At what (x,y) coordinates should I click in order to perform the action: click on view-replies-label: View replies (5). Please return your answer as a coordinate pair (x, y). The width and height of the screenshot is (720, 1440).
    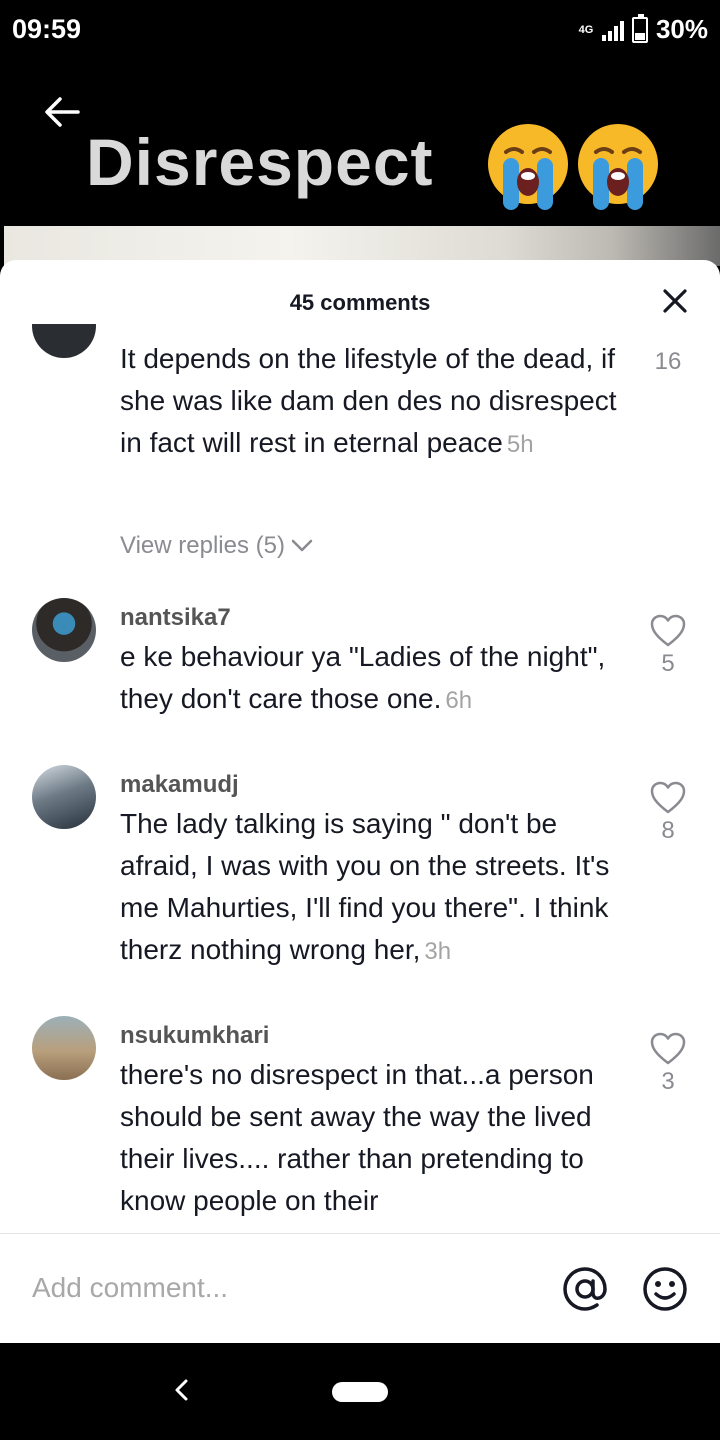
    Looking at the image, I should click on (202, 545).